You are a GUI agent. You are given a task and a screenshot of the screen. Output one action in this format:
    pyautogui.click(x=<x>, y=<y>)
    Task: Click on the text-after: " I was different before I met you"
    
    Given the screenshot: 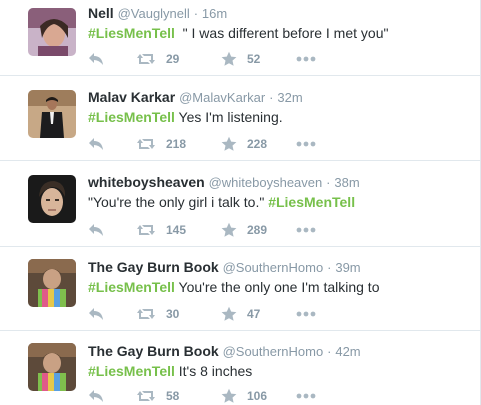 What is the action you would take?
    pyautogui.click(x=281, y=33)
    